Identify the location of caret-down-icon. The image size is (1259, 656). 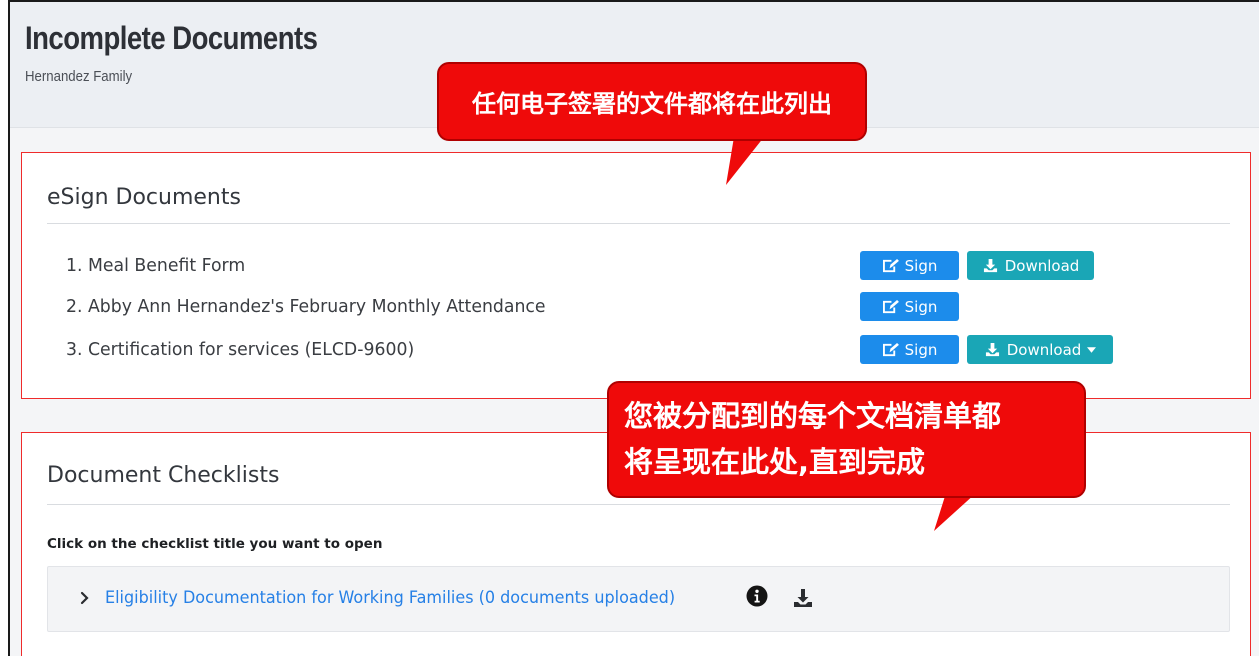
(1092, 349).